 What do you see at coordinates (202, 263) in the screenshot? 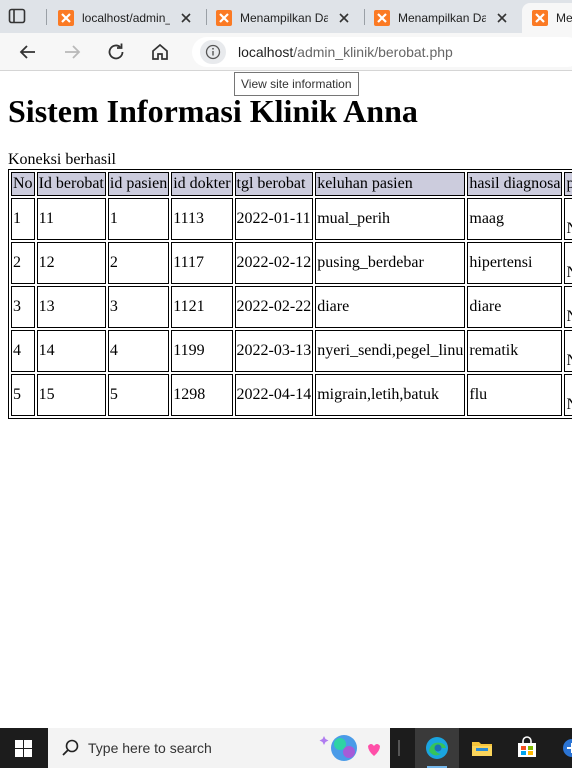
I see `cell-id-dokter: 1117` at bounding box center [202, 263].